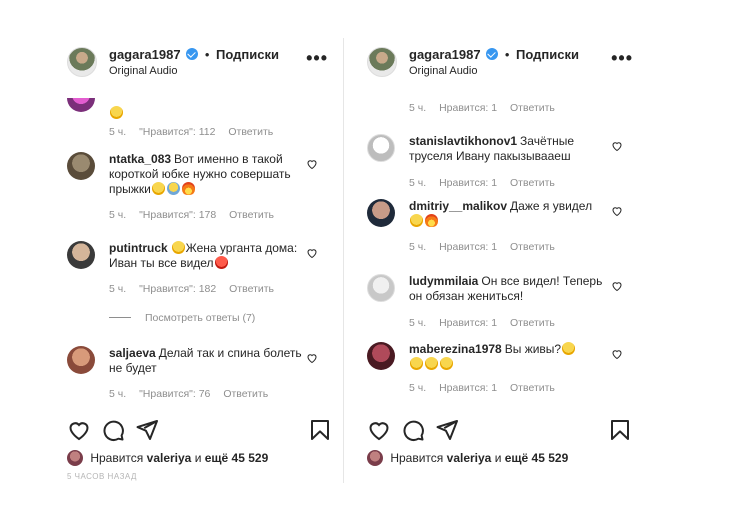 This screenshot has height=512, width=730. I want to click on comment-likes: "Нравится": 76, so click(174, 394).